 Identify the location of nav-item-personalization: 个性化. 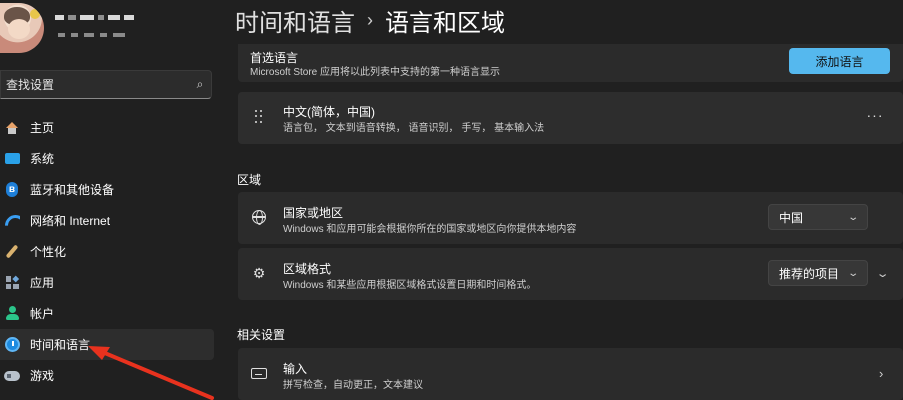
(107, 251).